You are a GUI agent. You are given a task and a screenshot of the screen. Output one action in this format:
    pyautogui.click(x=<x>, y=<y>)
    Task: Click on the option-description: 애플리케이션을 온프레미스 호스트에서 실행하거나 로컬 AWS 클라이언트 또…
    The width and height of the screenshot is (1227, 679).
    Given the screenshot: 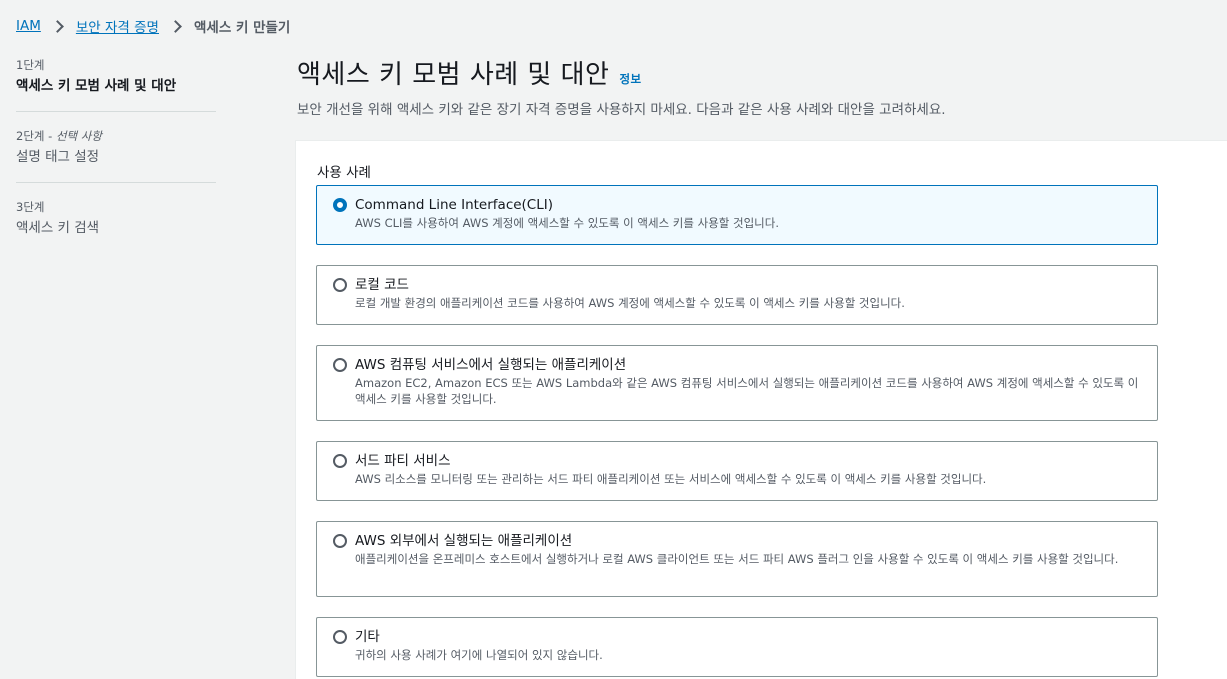 What is the action you would take?
    pyautogui.click(x=737, y=559)
    